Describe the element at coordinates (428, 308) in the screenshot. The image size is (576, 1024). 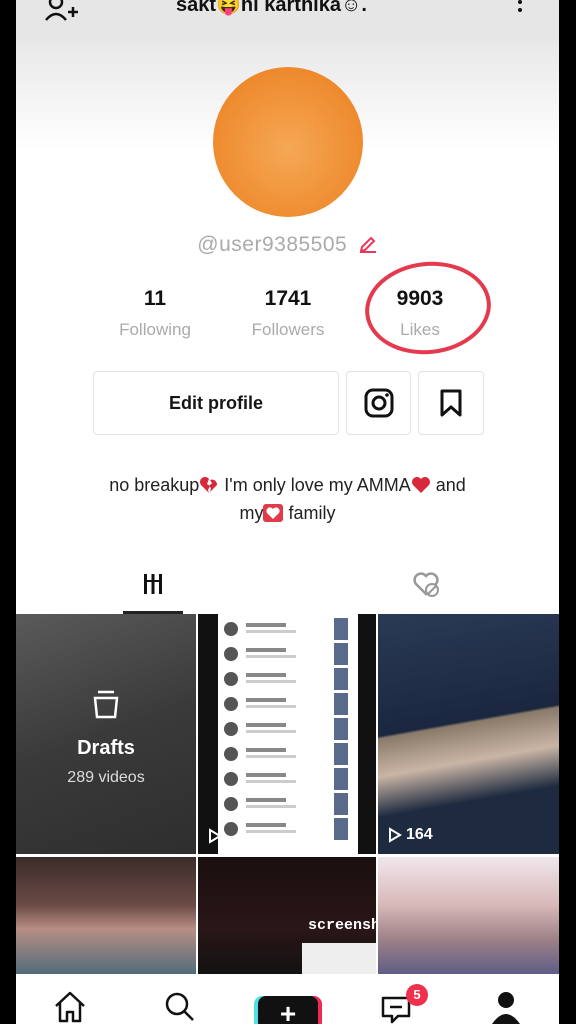
I see `highlight-circle` at that location.